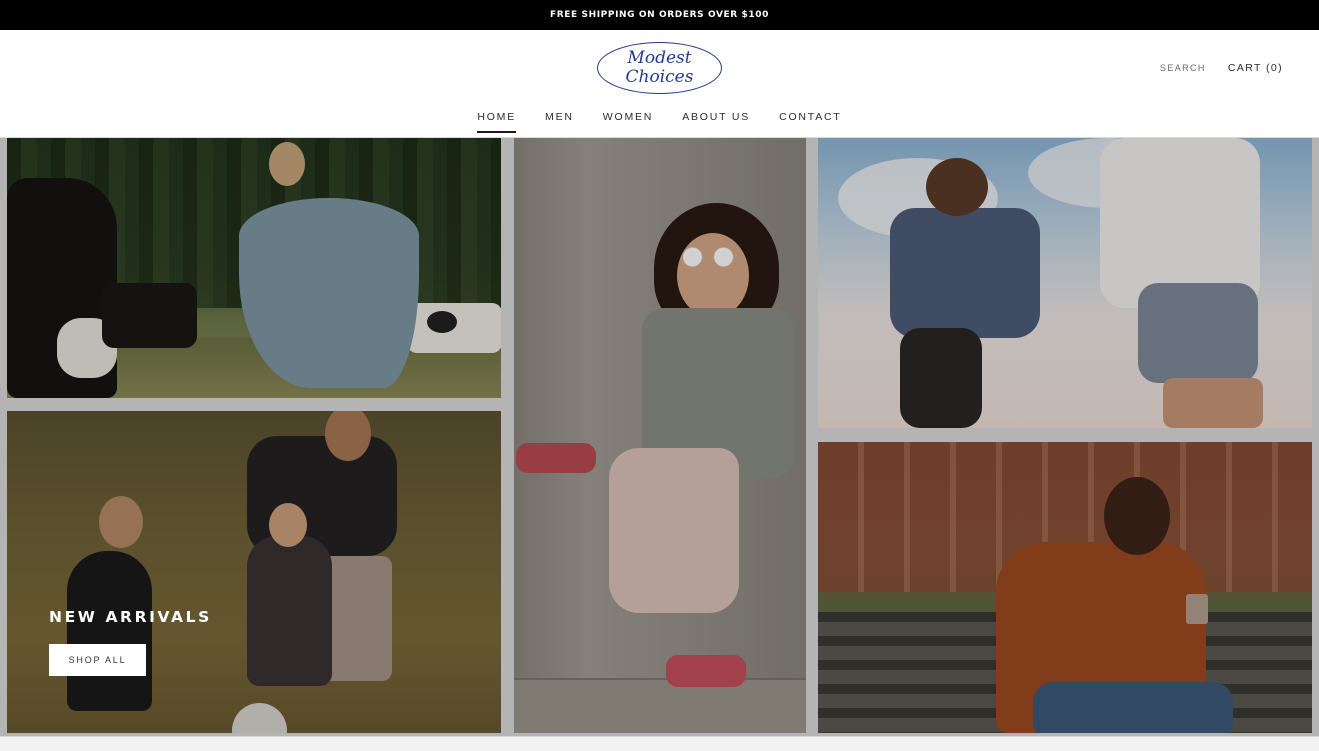  What do you see at coordinates (496, 122) in the screenshot?
I see `nav-item-home: HOME` at bounding box center [496, 122].